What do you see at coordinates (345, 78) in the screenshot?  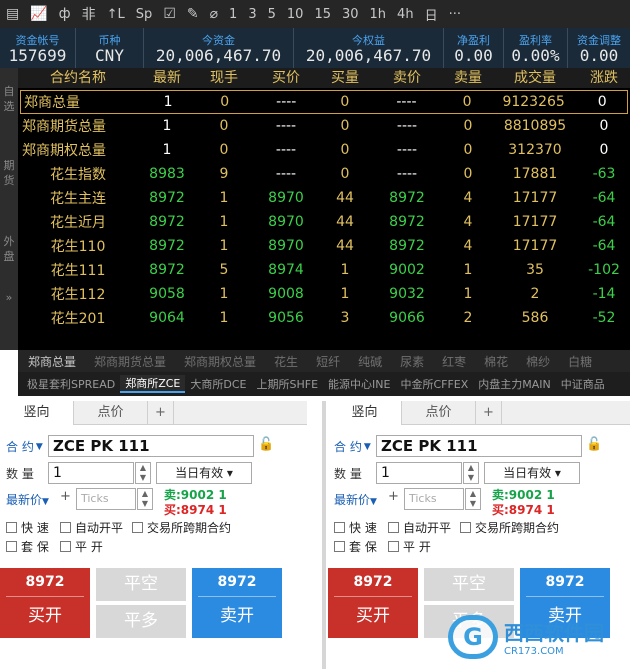 I see `col-header-bid-qty: 买量` at bounding box center [345, 78].